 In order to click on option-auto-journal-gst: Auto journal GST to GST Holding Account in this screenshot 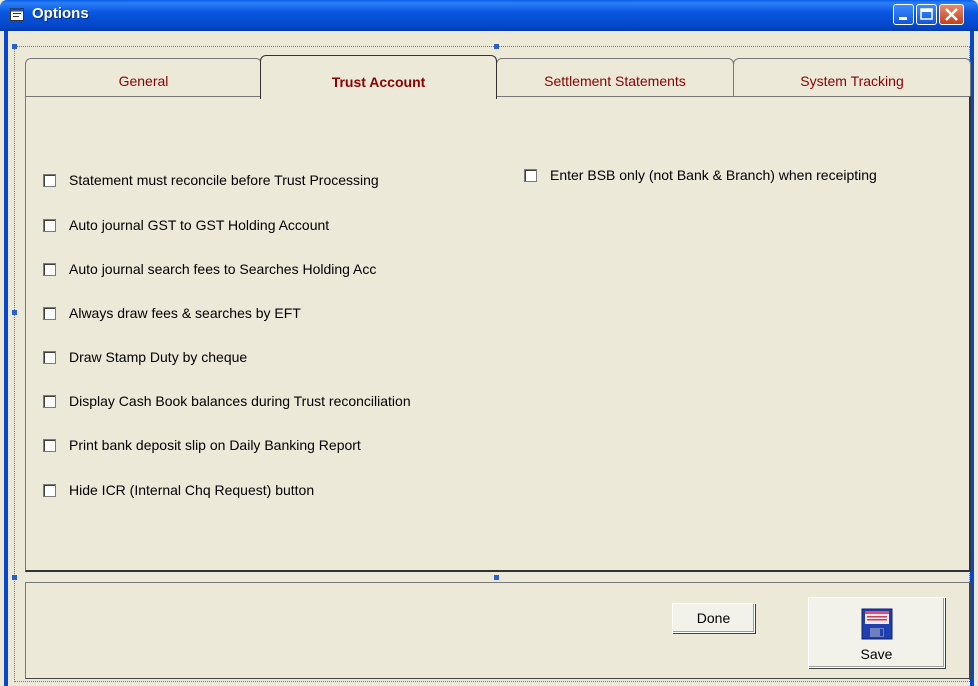, I will do `click(186, 225)`.